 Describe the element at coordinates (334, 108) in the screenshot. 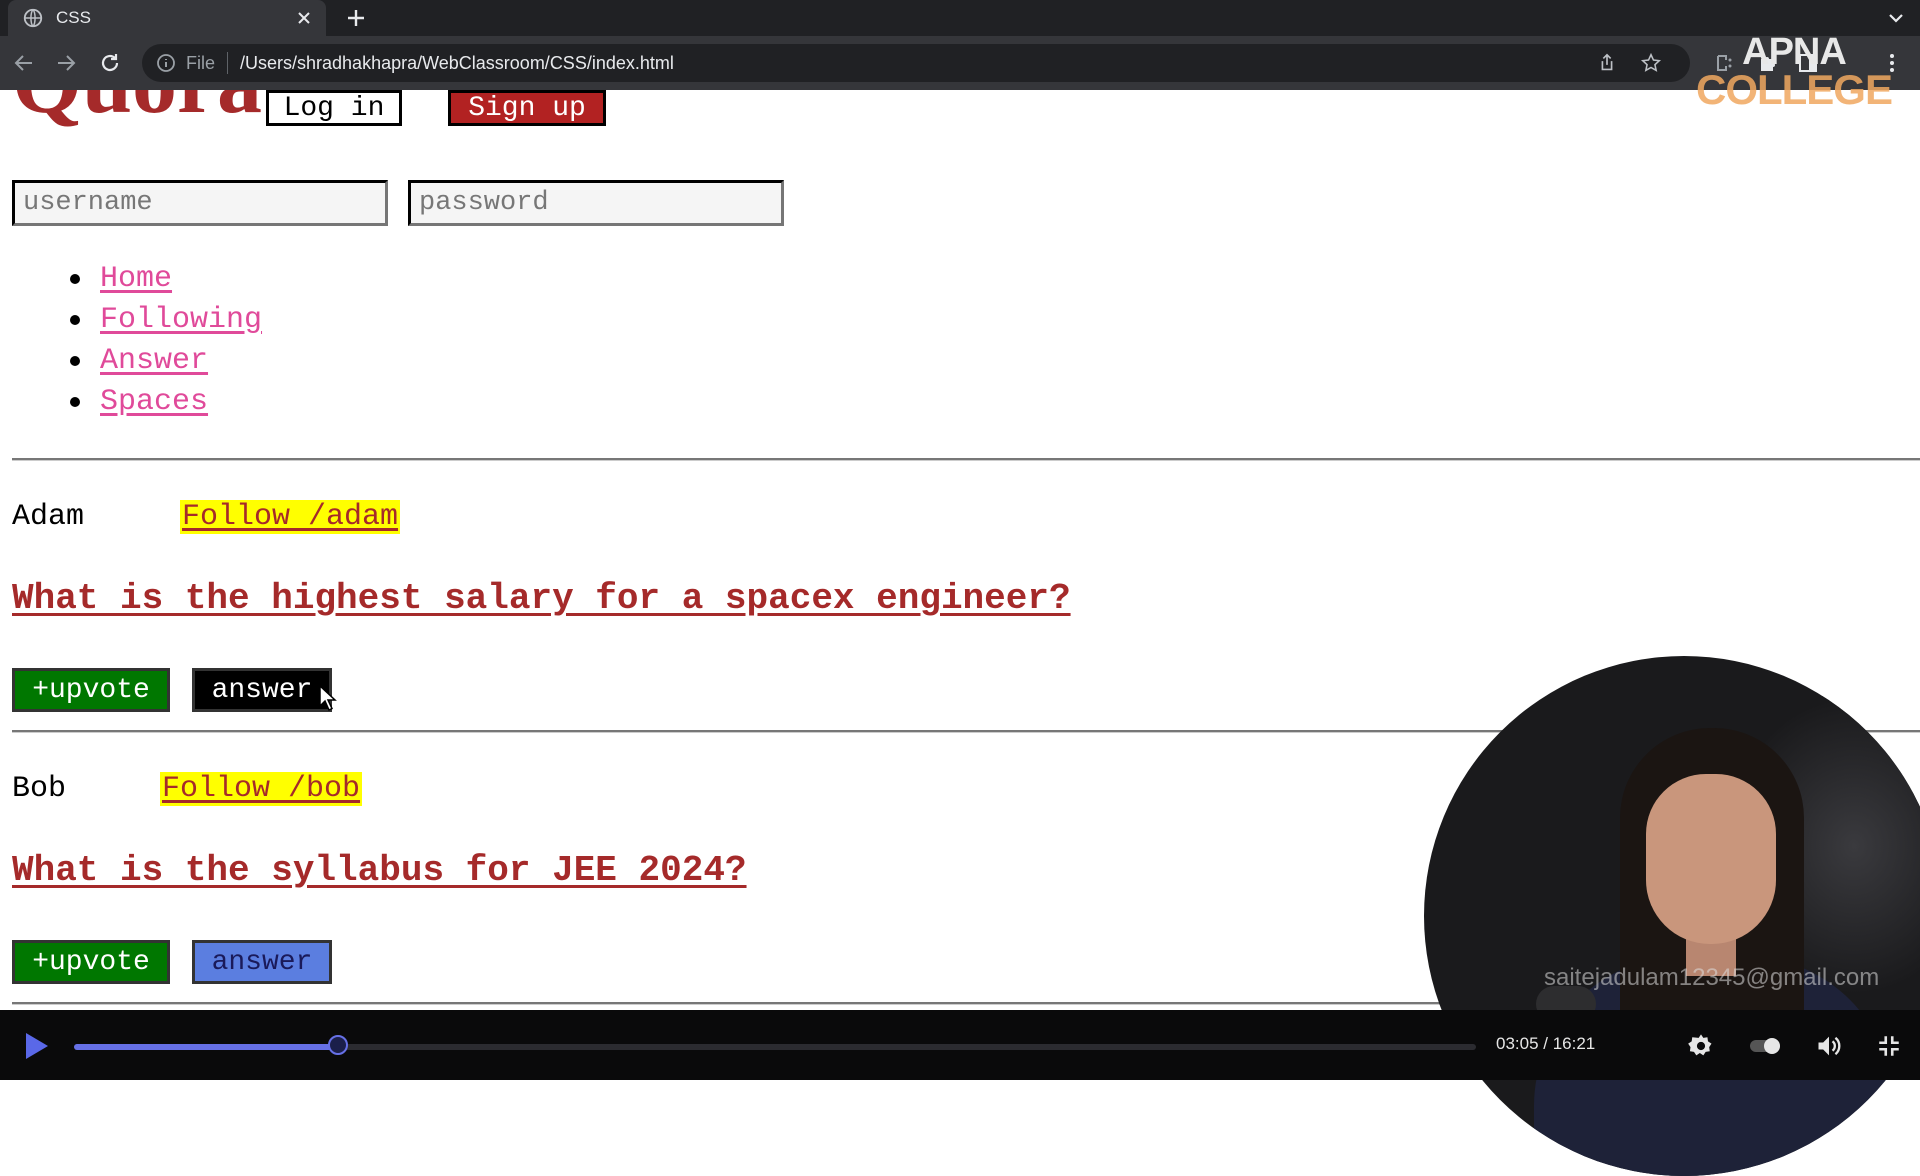

I see `login-button: Log in` at that location.